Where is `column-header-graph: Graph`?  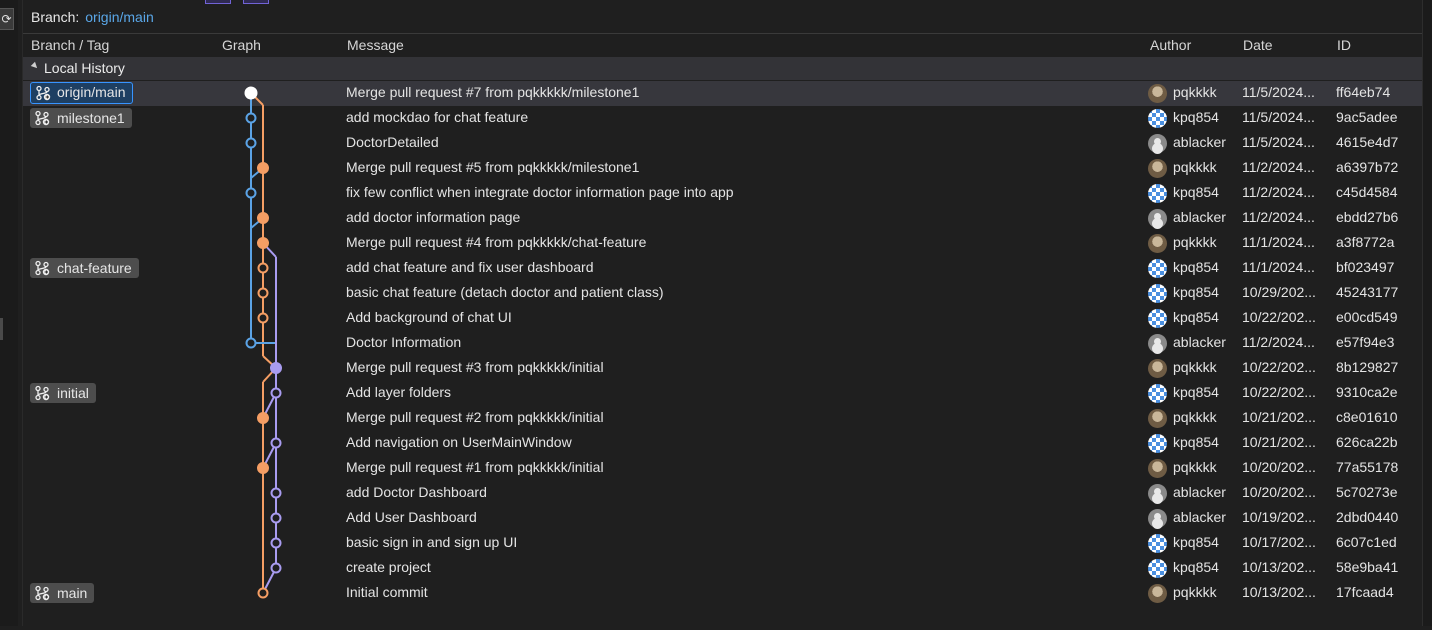
column-header-graph: Graph is located at coordinates (241, 45).